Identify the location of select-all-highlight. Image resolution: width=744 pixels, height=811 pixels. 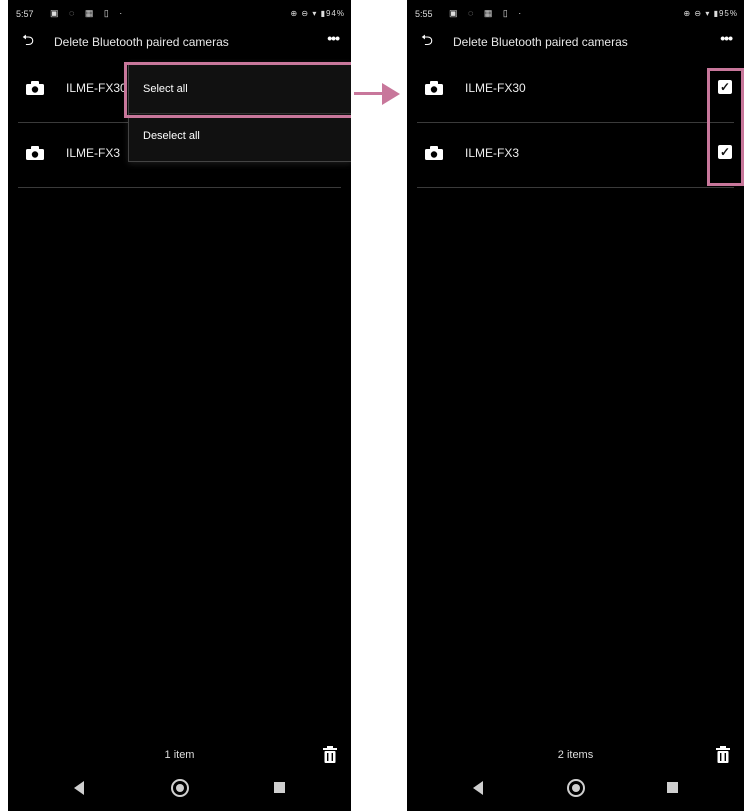
(237, 90).